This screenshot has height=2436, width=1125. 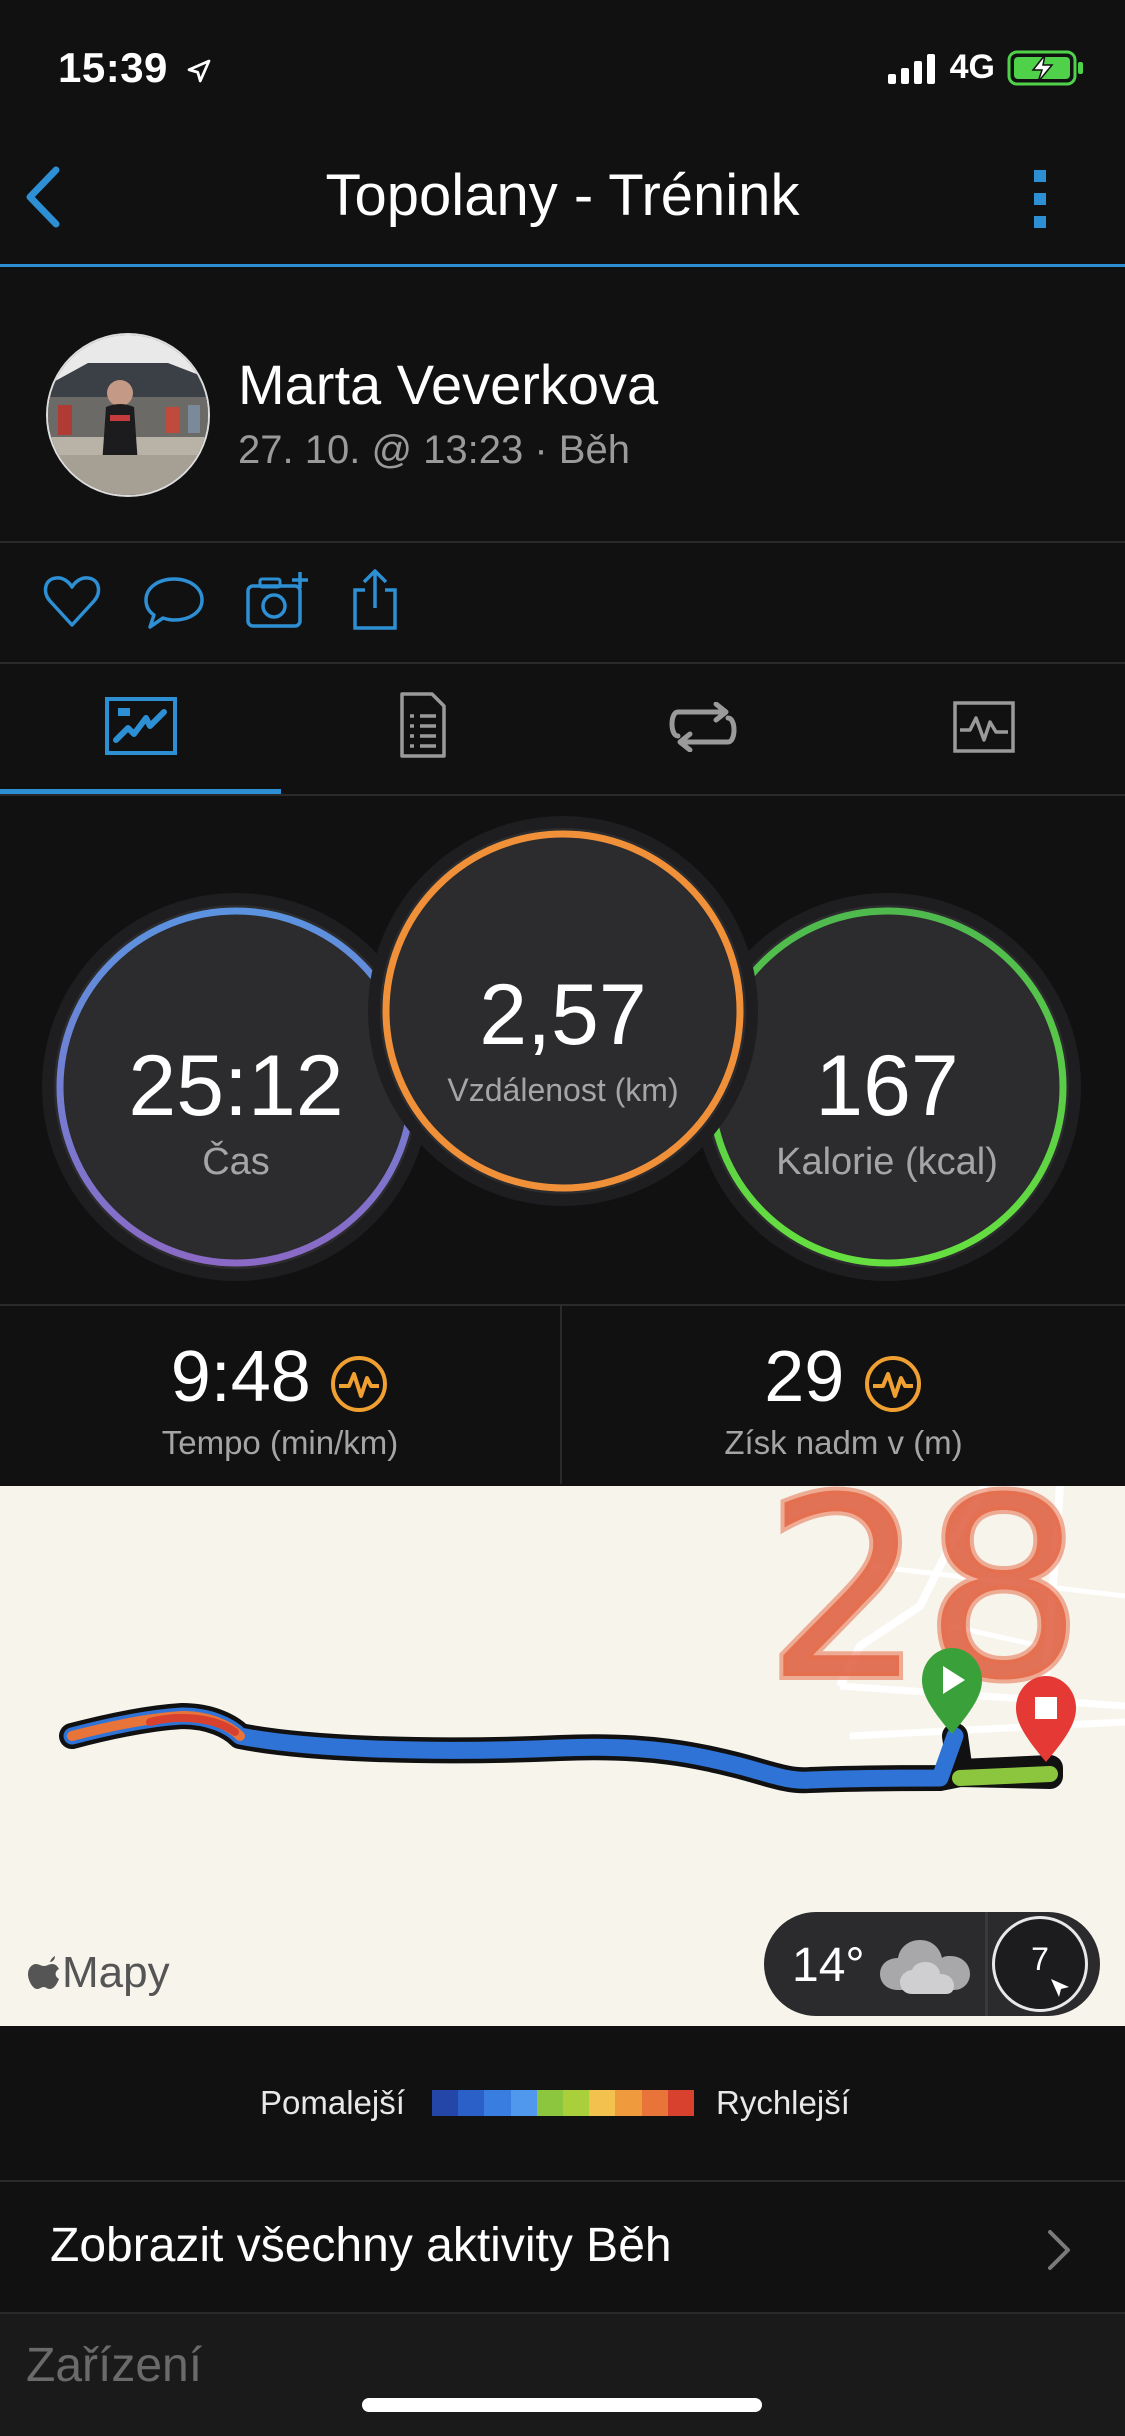 What do you see at coordinates (911, 68) in the screenshot?
I see `signal-icon` at bounding box center [911, 68].